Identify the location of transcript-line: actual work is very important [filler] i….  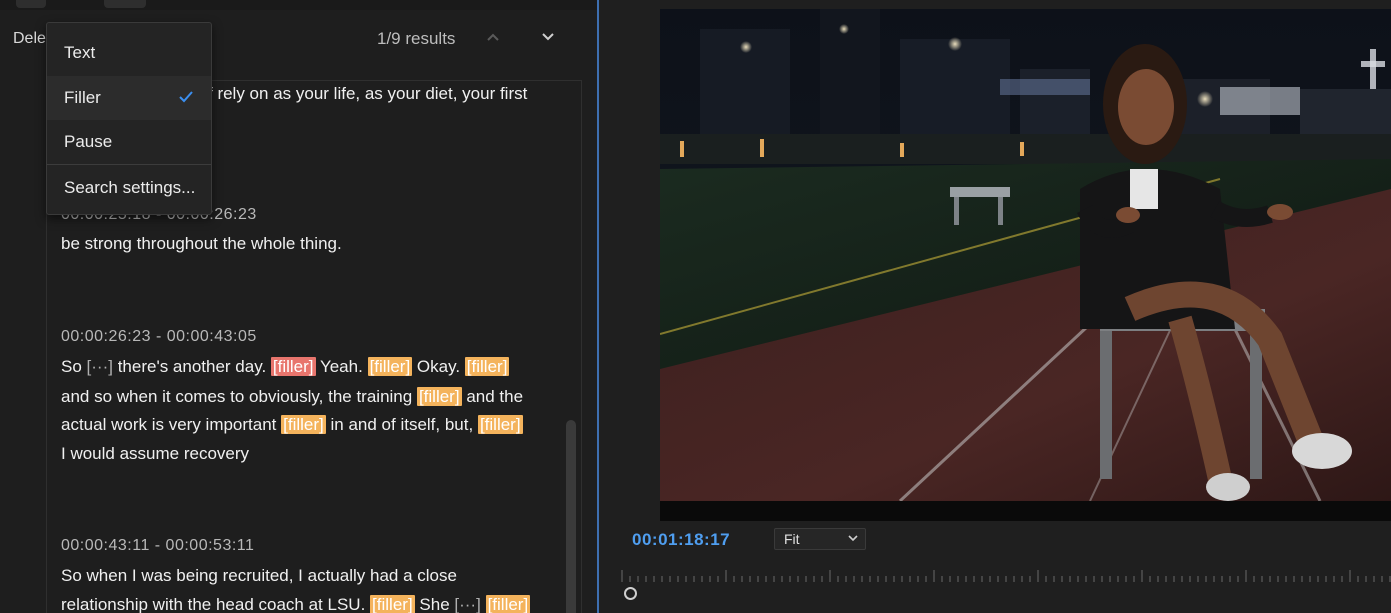
(292, 425).